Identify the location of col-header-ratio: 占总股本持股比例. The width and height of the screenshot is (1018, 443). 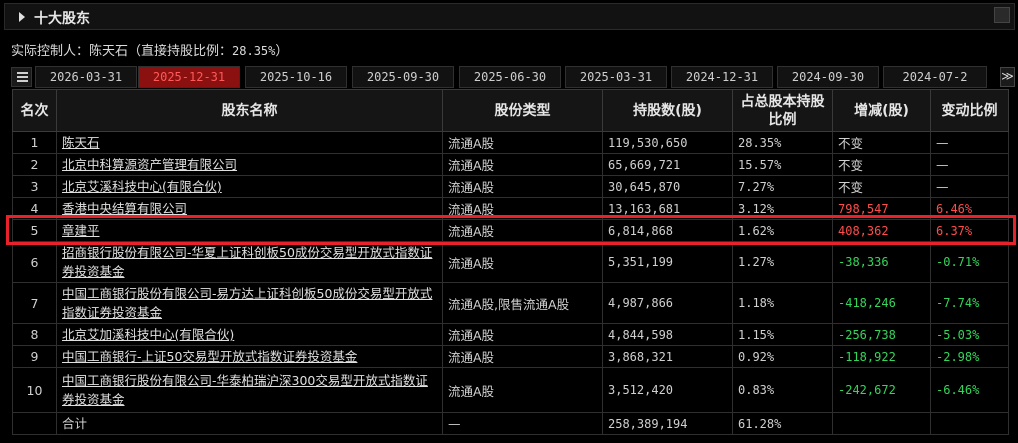
(782, 110).